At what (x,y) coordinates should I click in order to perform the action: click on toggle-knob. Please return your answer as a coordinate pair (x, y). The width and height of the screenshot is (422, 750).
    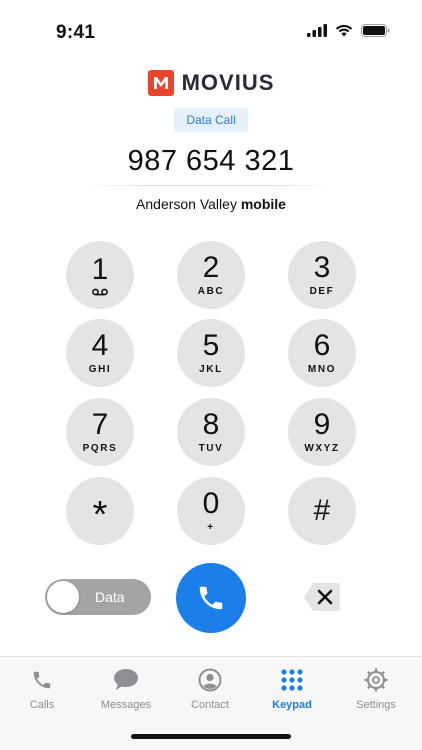
    Looking at the image, I should click on (63, 597).